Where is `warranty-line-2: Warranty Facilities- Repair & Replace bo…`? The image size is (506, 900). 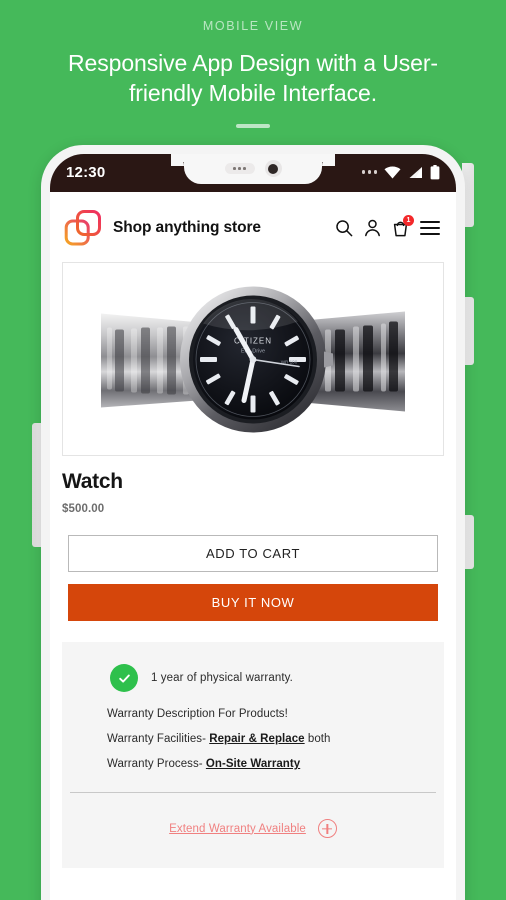 warranty-line-2: Warranty Facilities- Repair & Replace bo… is located at coordinates (264, 739).